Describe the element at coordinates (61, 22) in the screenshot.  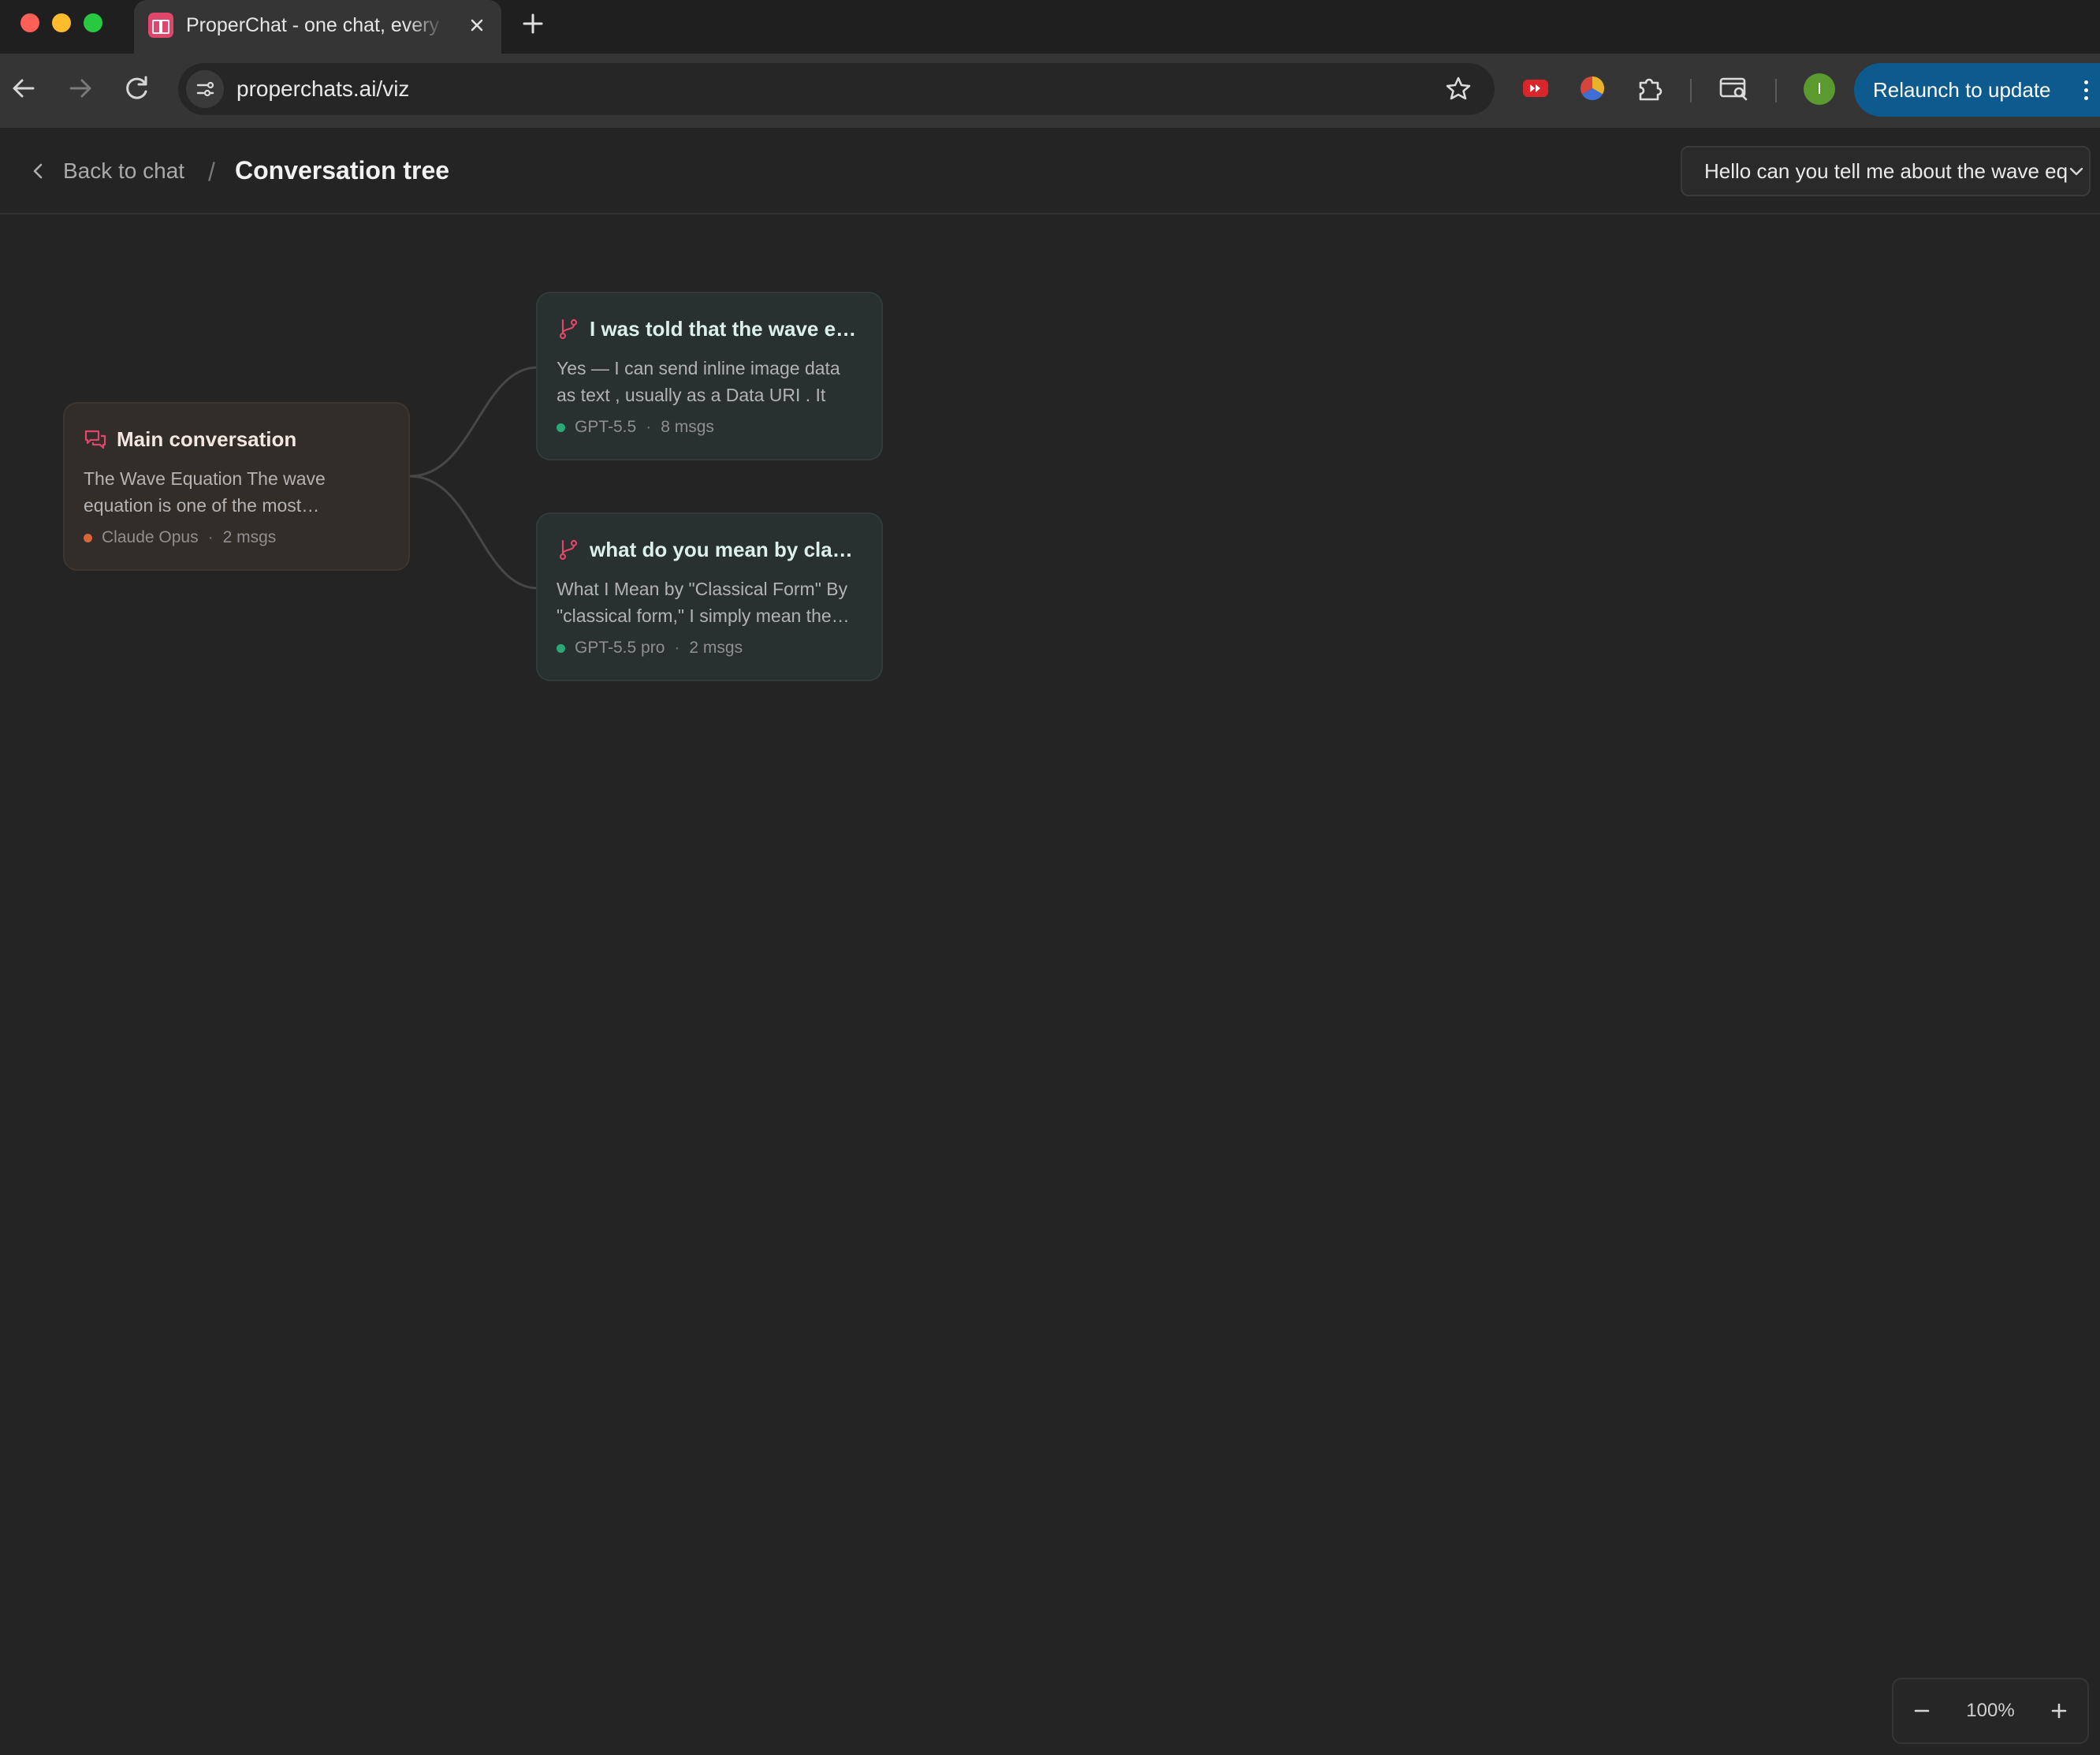
I see `minimize-window-button` at that location.